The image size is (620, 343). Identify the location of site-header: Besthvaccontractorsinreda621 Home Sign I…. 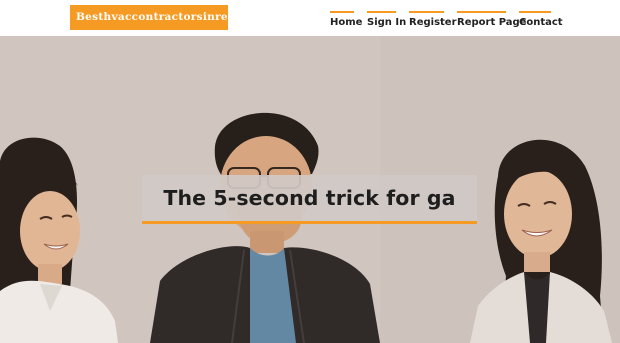
(310, 18).